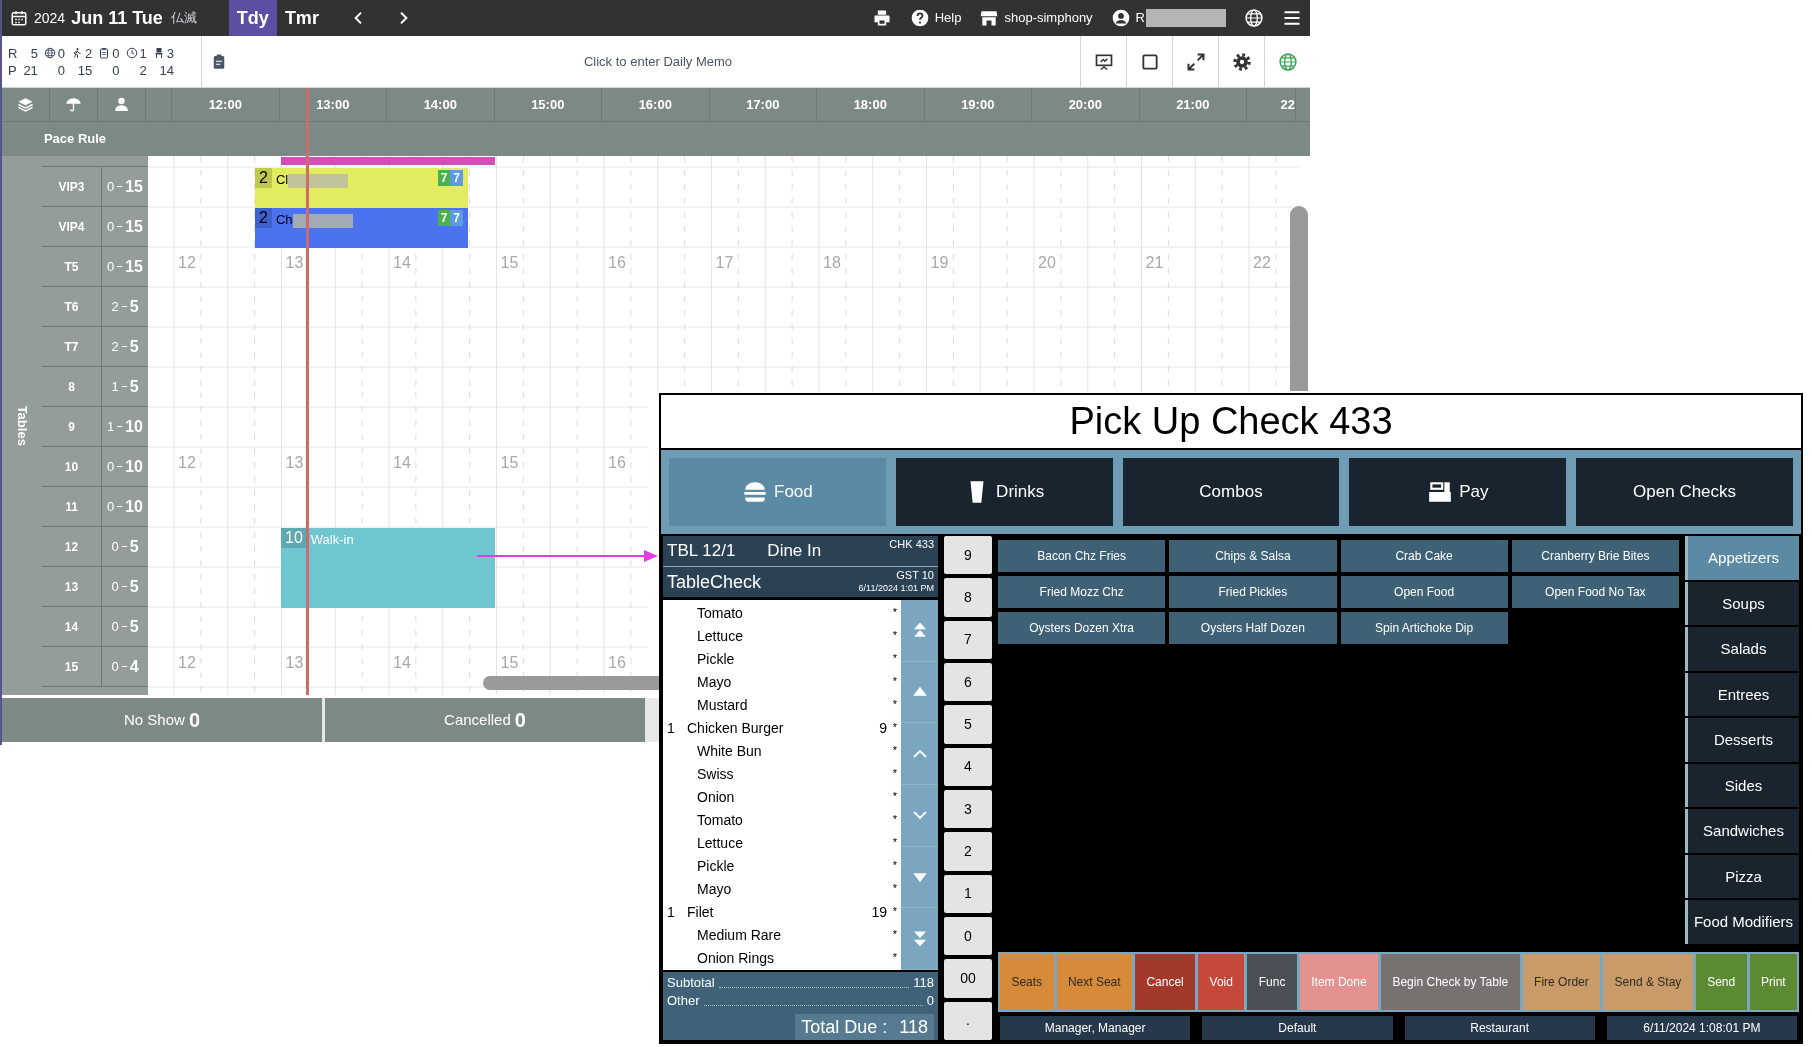 The image size is (1812, 1047). What do you see at coordinates (1253, 592) in the screenshot?
I see `menu-item-button: Fried Pickles` at bounding box center [1253, 592].